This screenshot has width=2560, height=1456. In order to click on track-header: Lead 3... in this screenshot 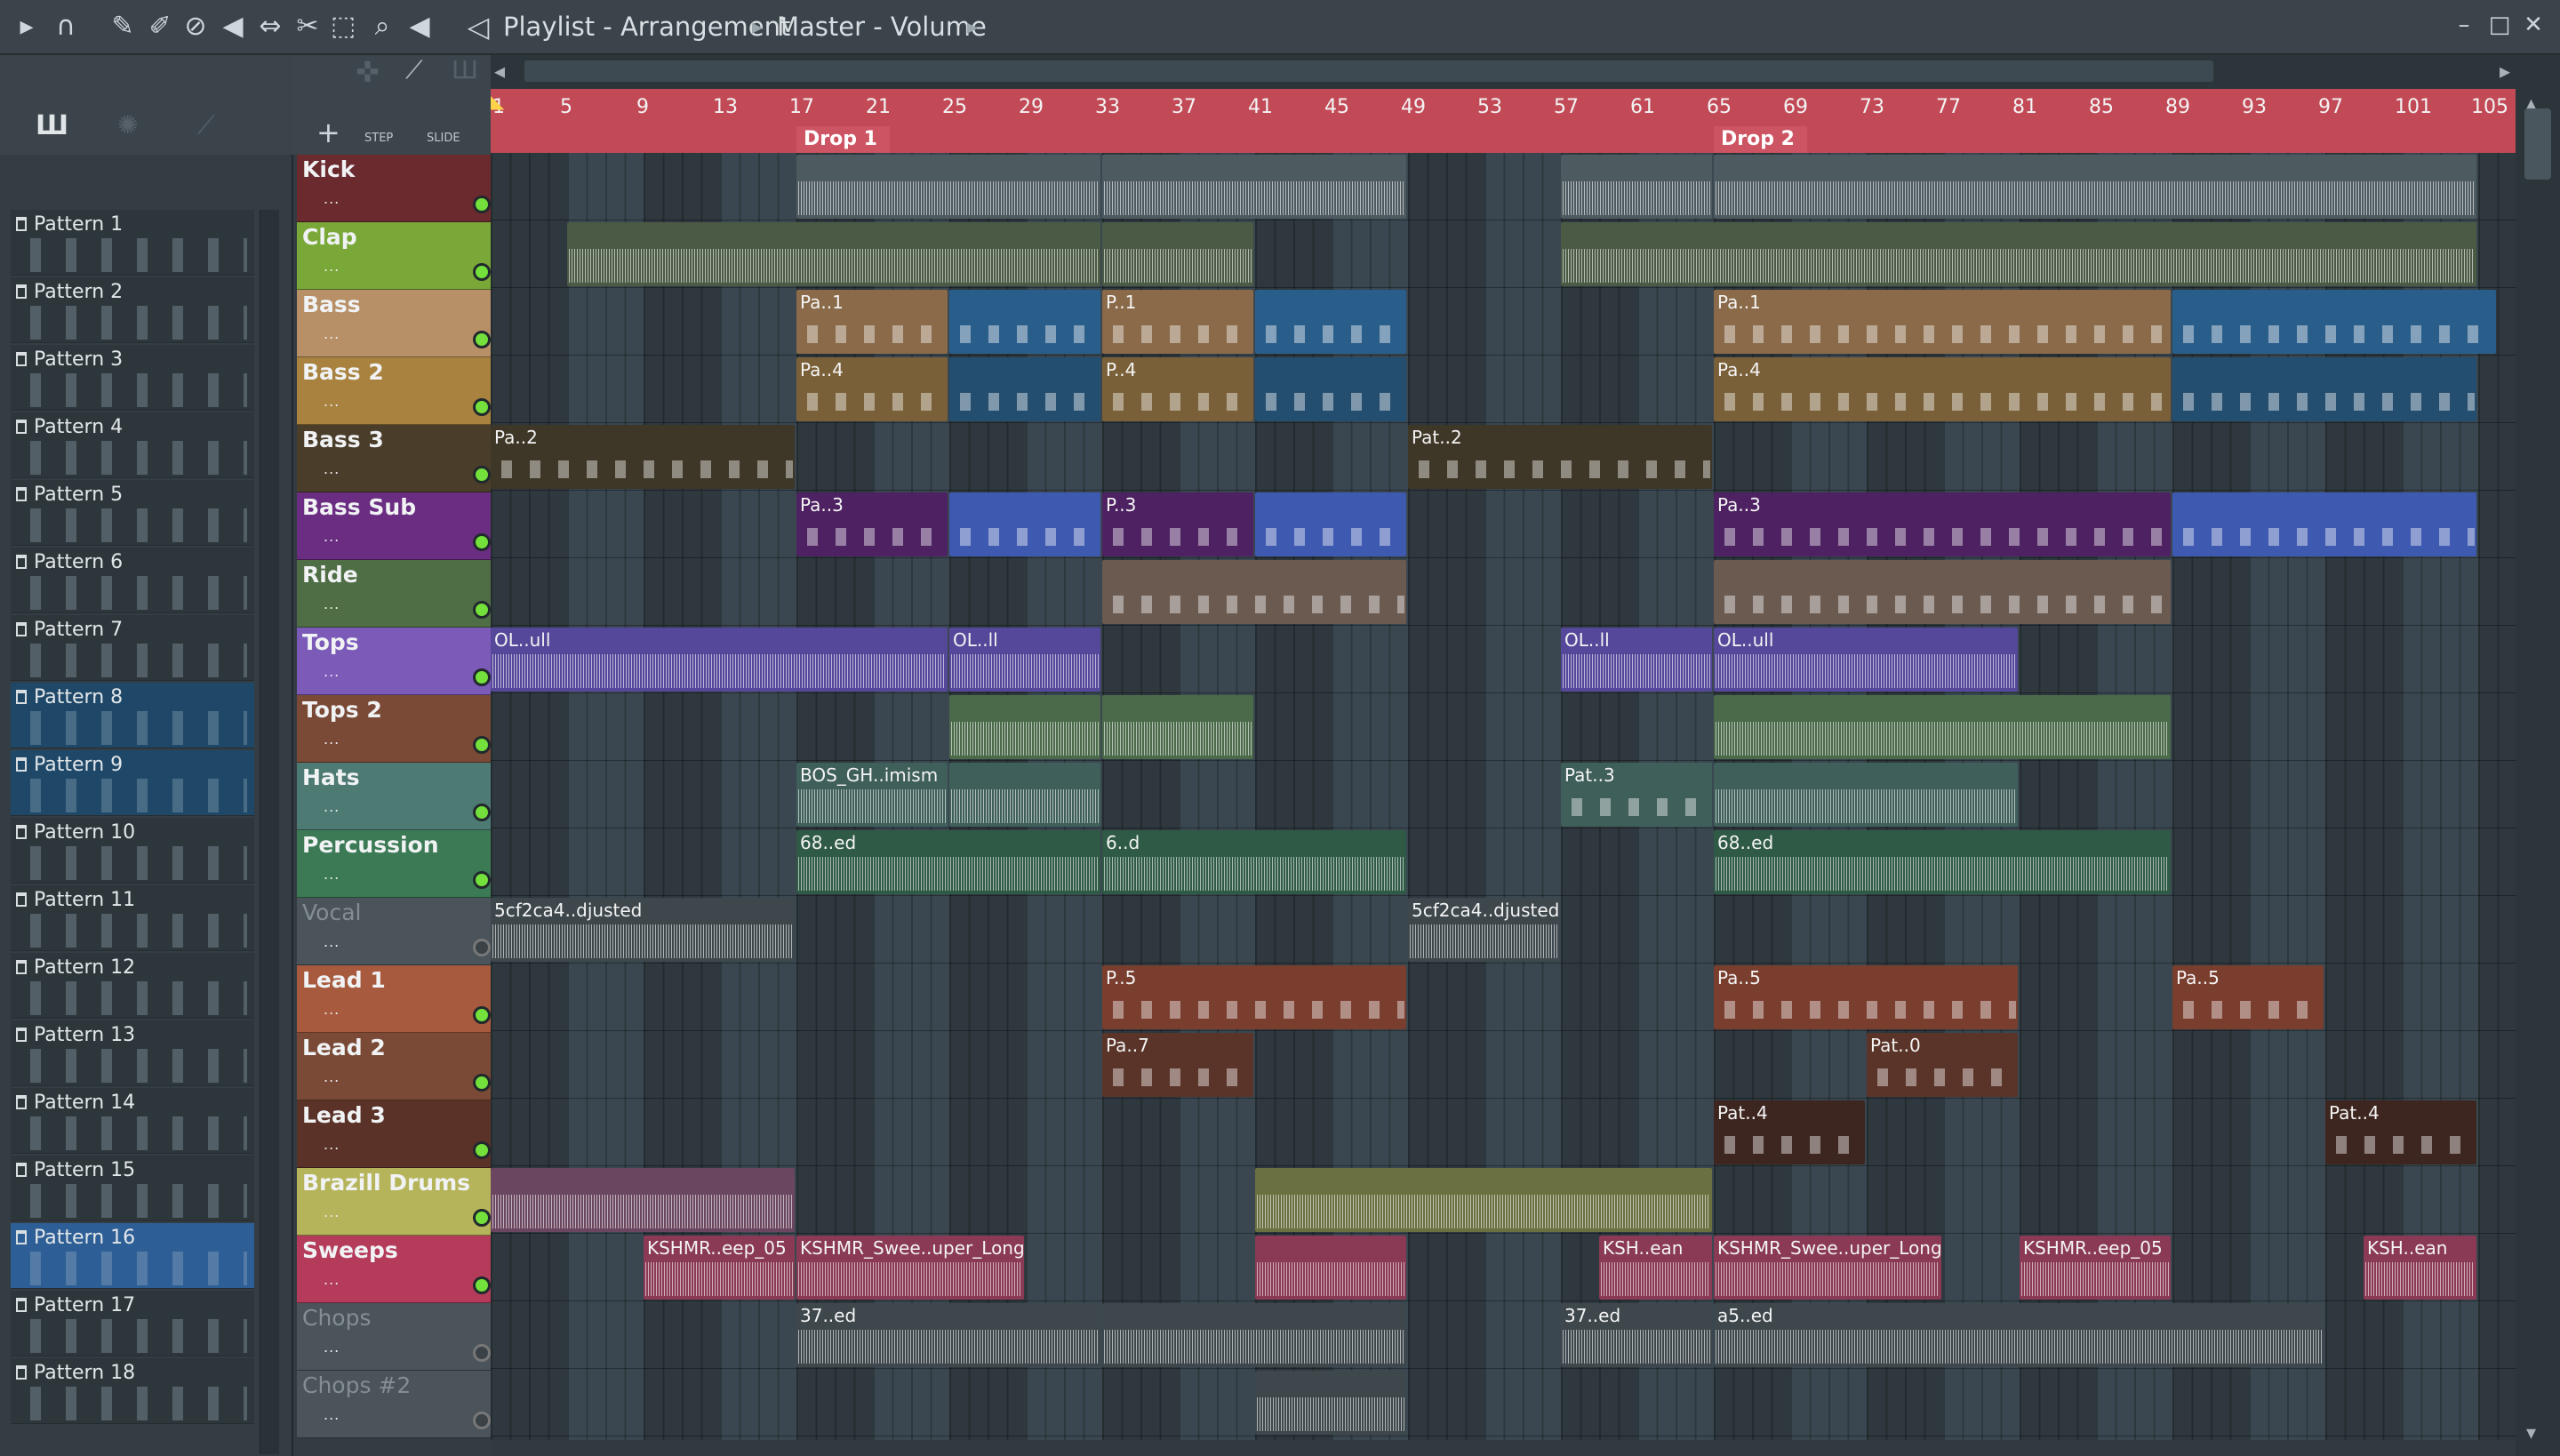, I will do `click(397, 1134)`.